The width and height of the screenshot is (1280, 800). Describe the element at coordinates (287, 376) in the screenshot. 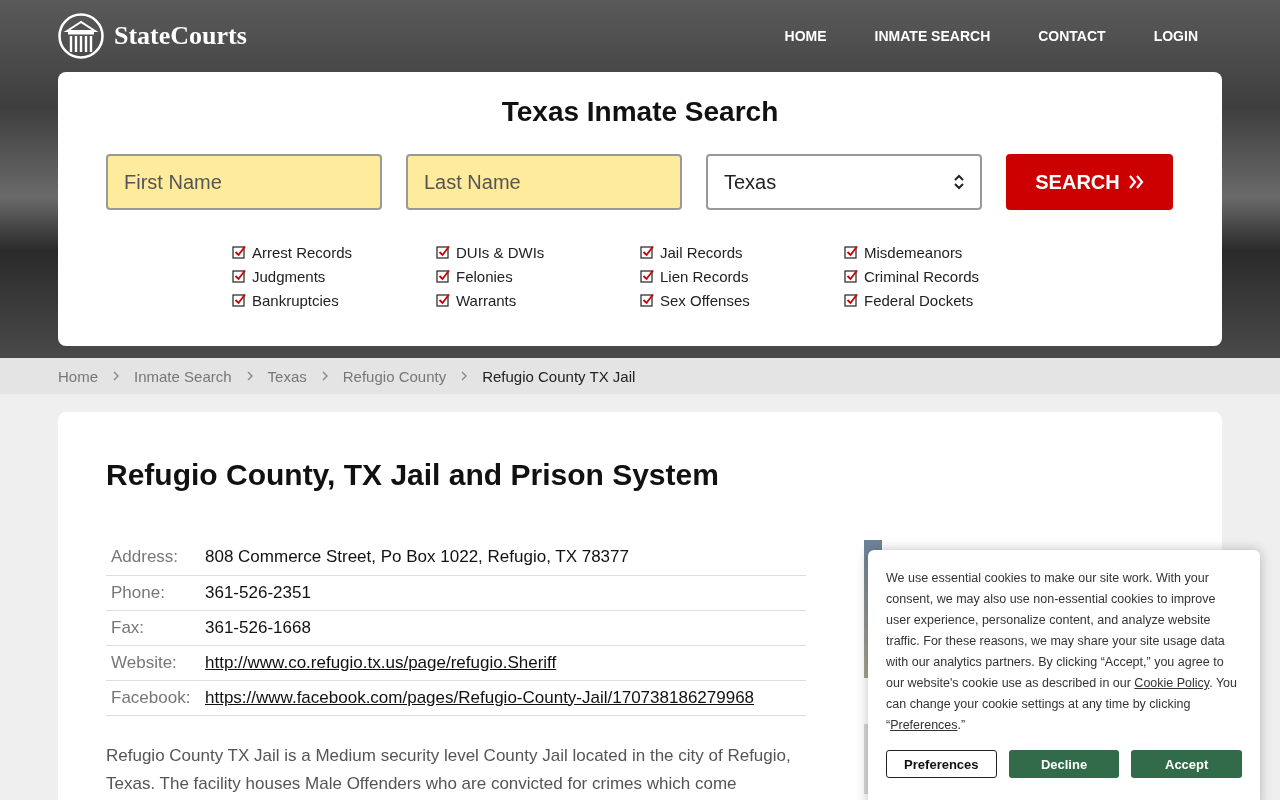

I see `breadcrumb-link: Texas` at that location.